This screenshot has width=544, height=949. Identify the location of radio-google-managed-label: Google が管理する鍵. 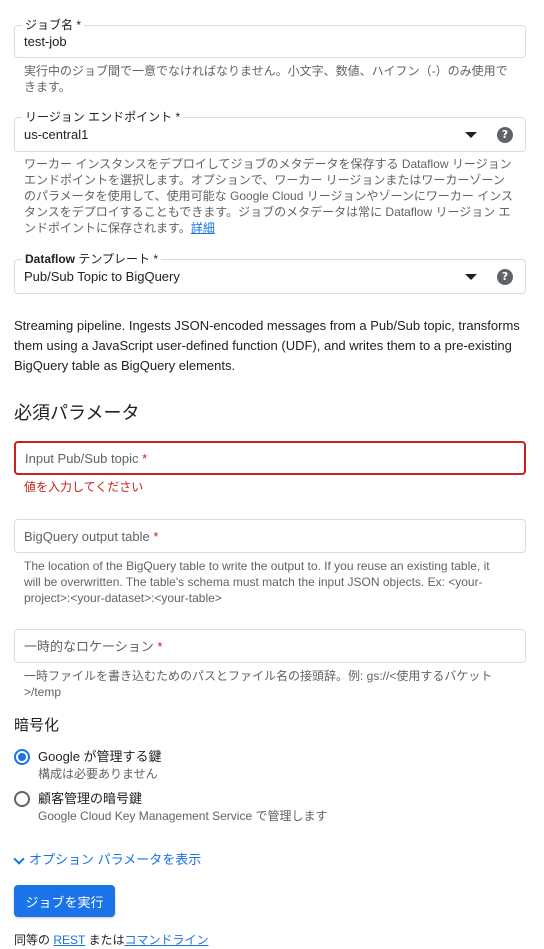
(100, 756).